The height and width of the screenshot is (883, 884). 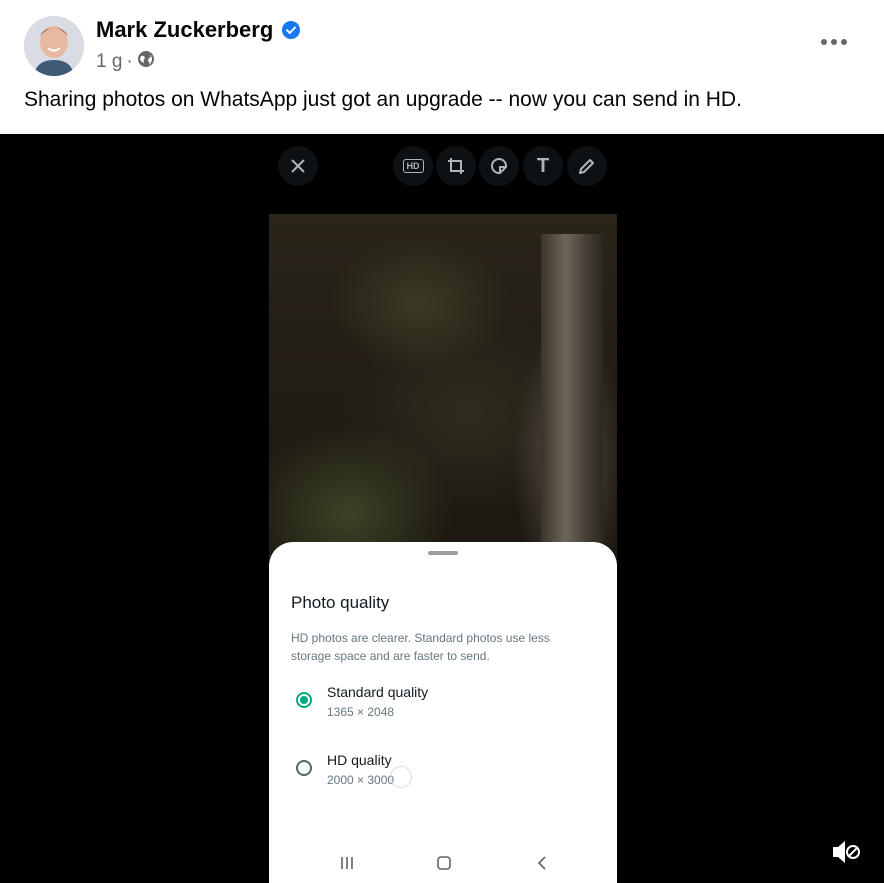 I want to click on back-button, so click(x=542, y=863).